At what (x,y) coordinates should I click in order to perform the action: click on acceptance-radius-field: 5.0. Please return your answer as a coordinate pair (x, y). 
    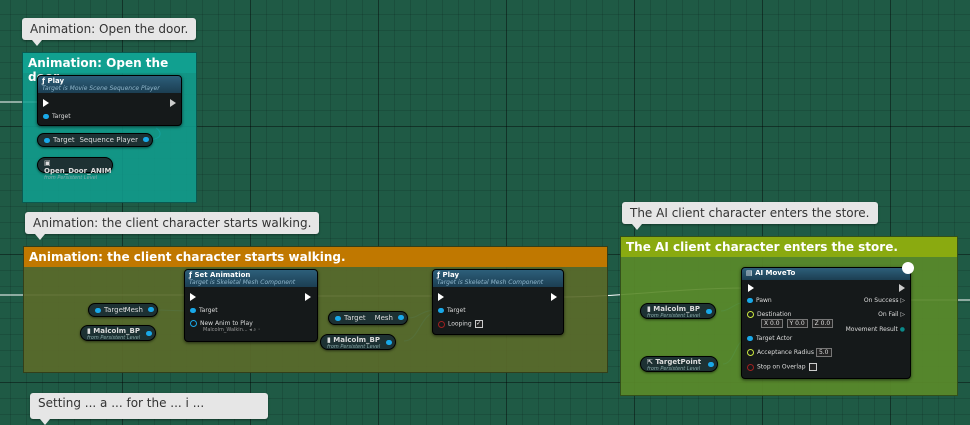
    Looking at the image, I should click on (823, 352).